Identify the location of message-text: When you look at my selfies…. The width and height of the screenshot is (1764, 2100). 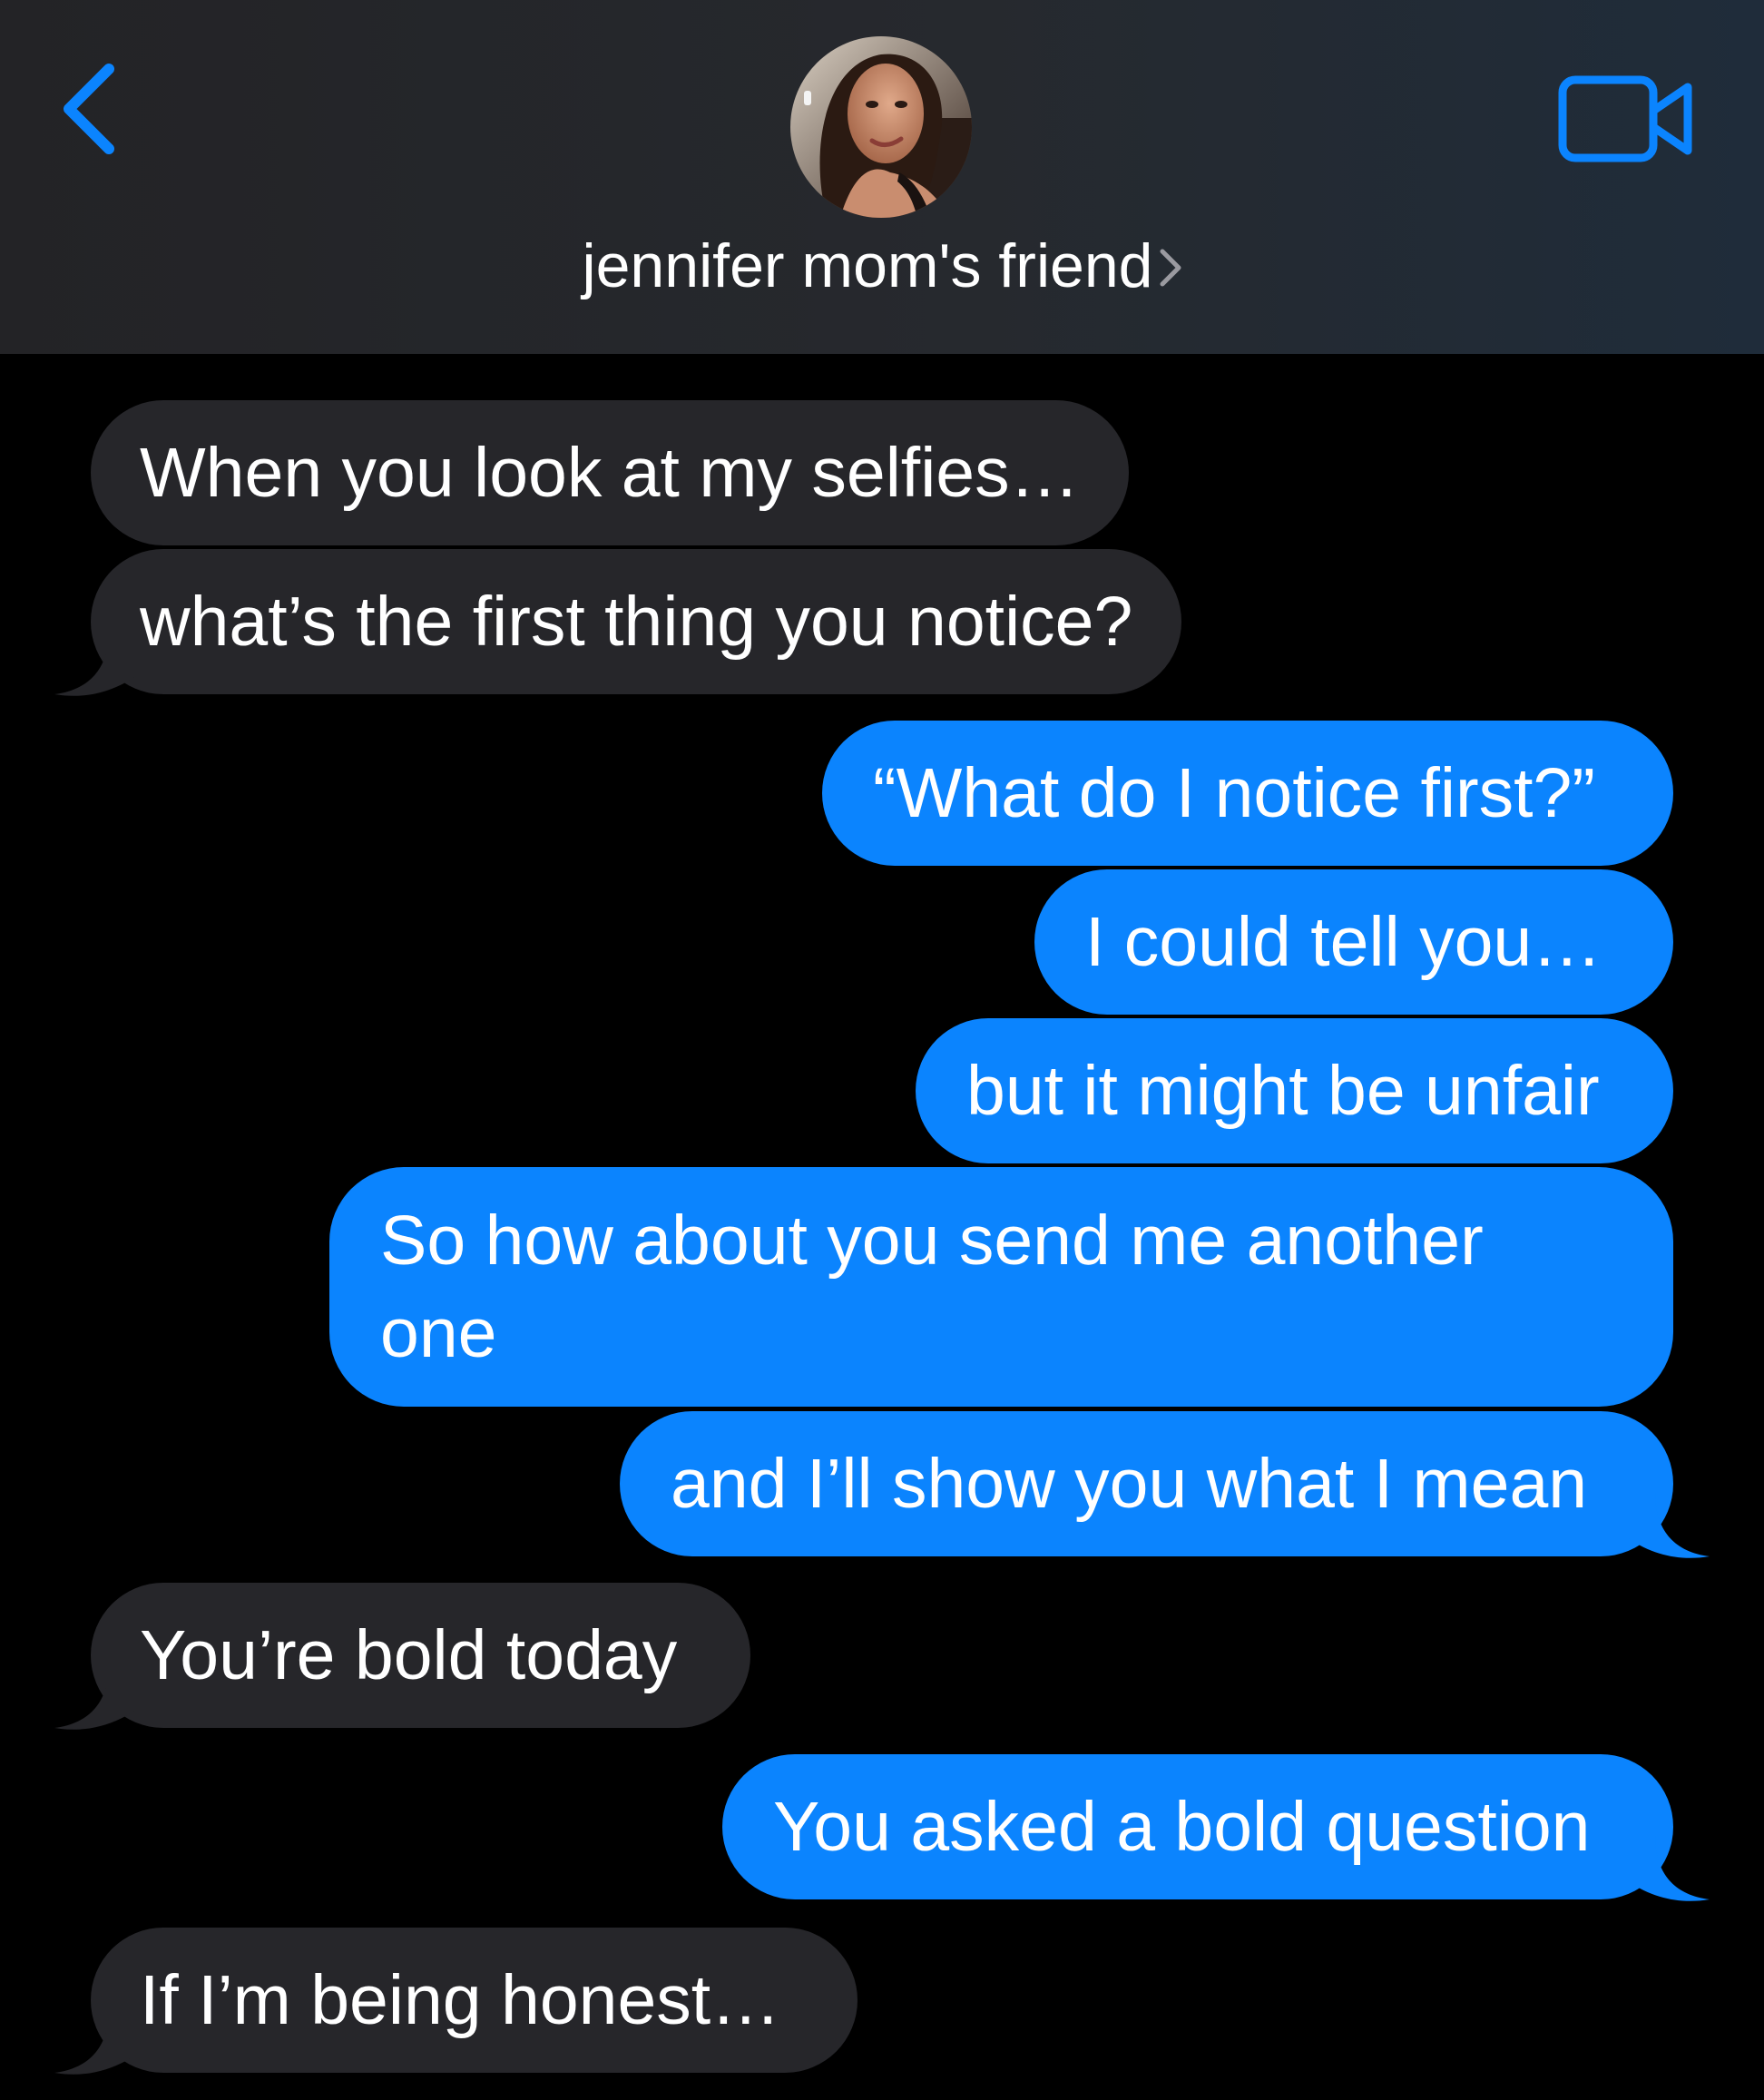
(610, 473).